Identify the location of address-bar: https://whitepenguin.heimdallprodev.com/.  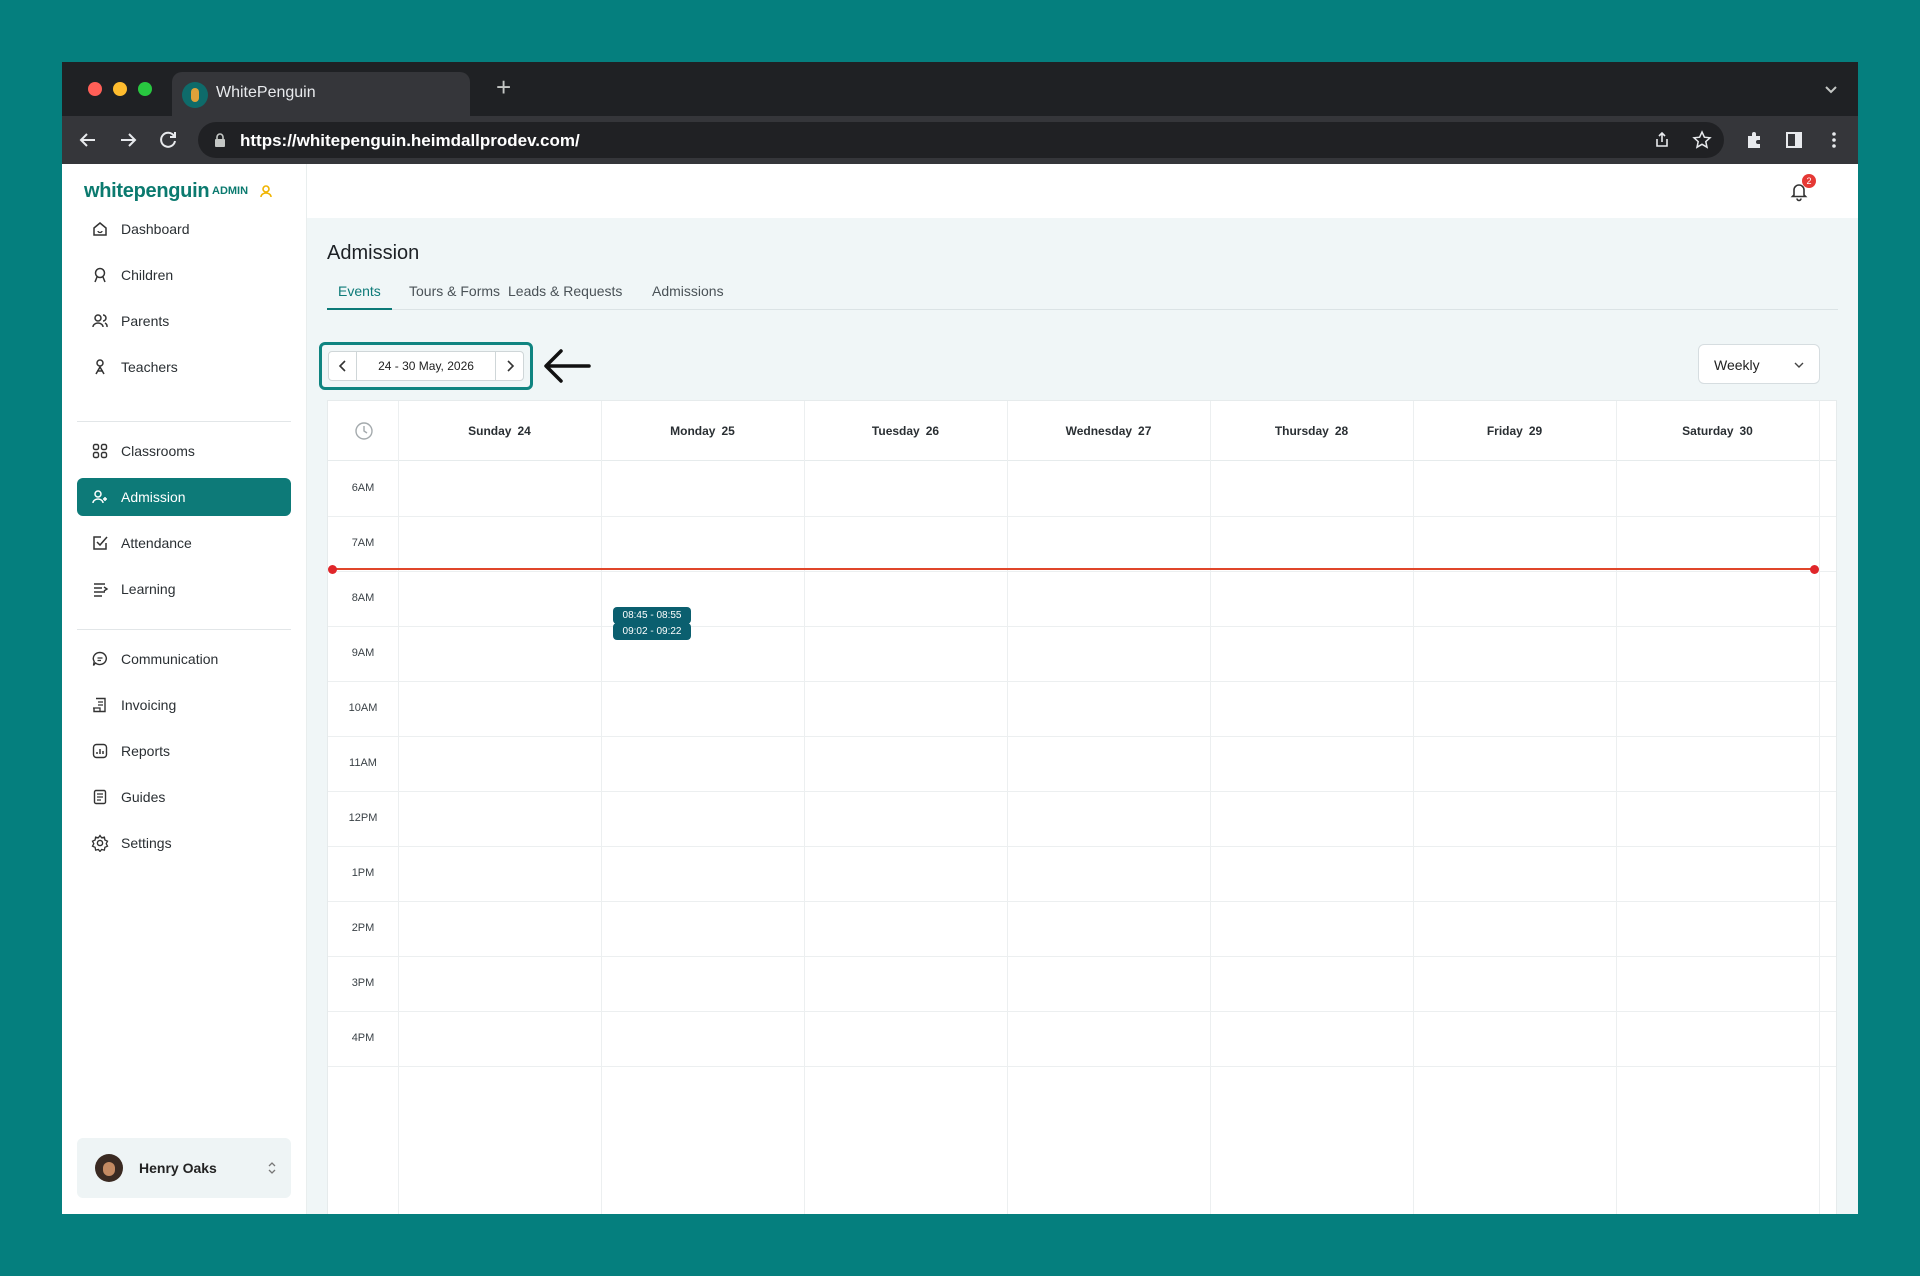
(961, 140).